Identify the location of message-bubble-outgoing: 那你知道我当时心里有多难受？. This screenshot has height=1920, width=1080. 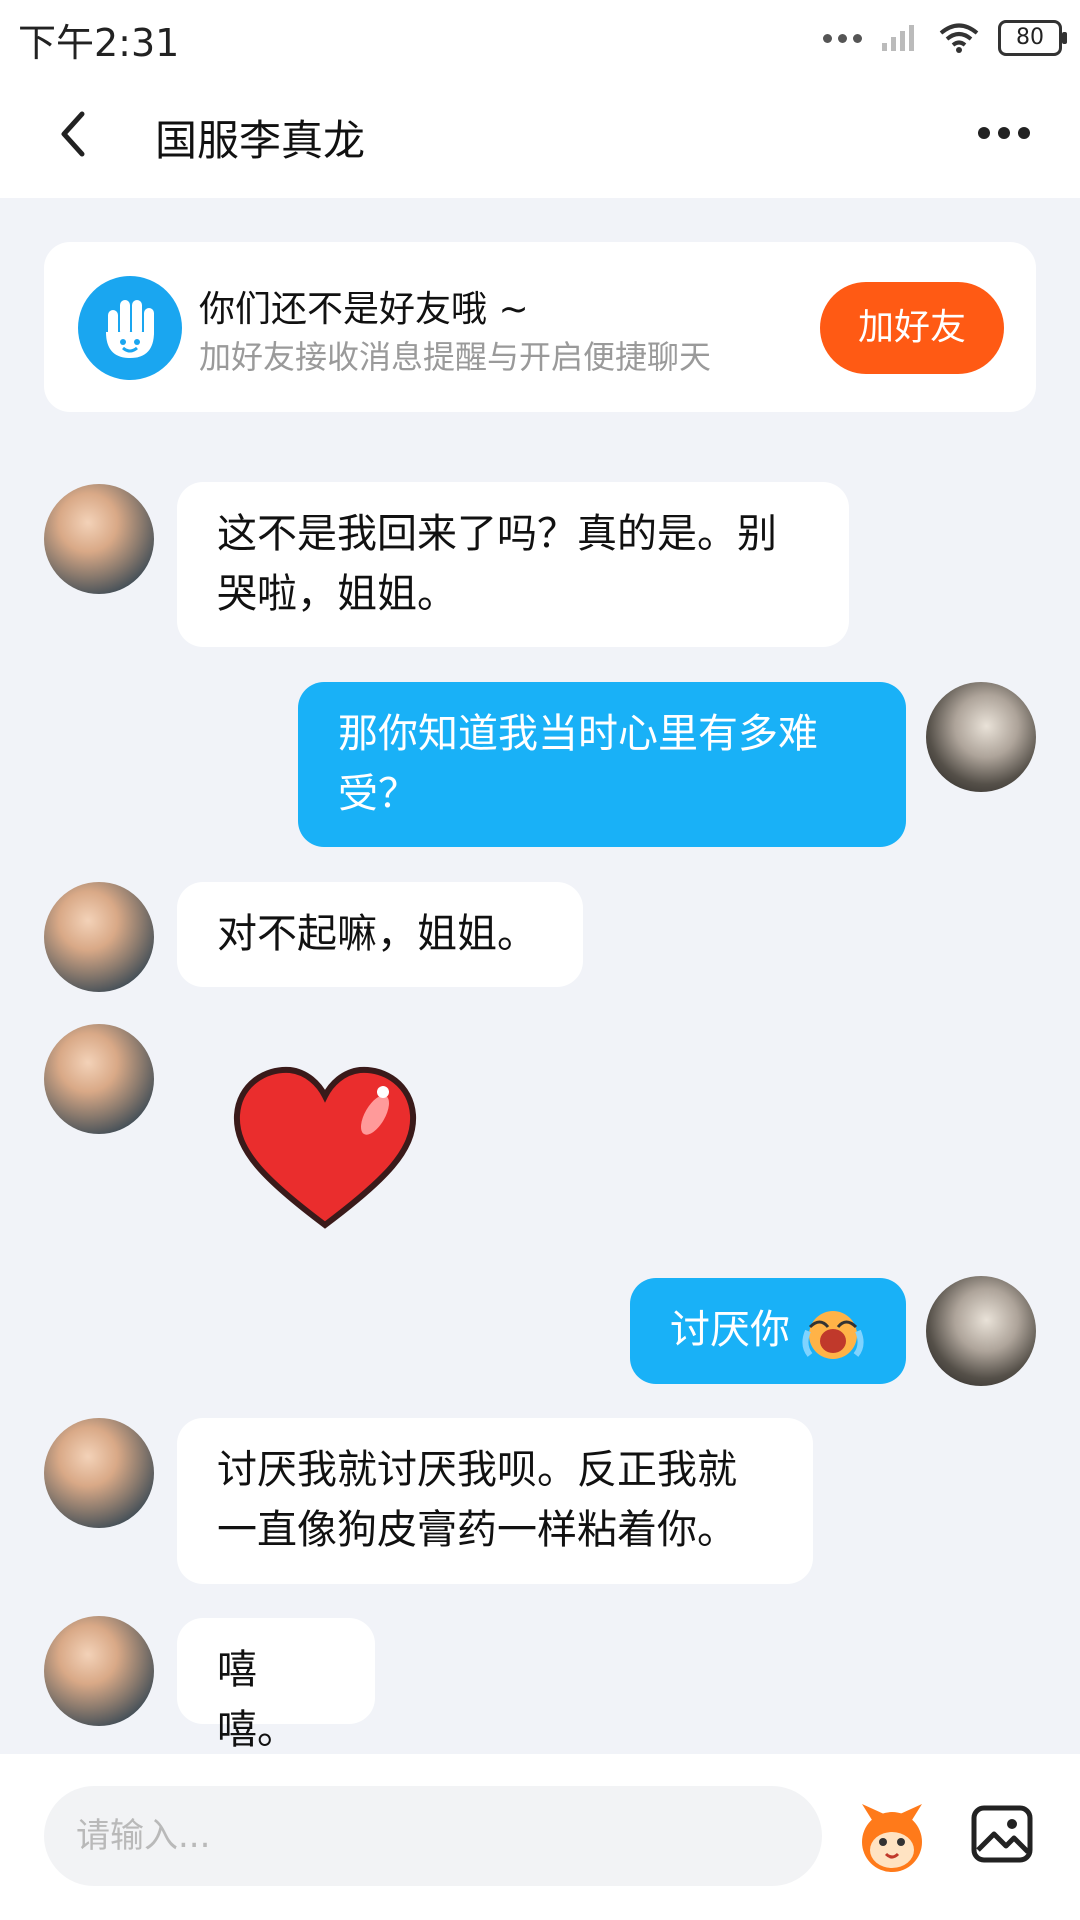
(602, 764).